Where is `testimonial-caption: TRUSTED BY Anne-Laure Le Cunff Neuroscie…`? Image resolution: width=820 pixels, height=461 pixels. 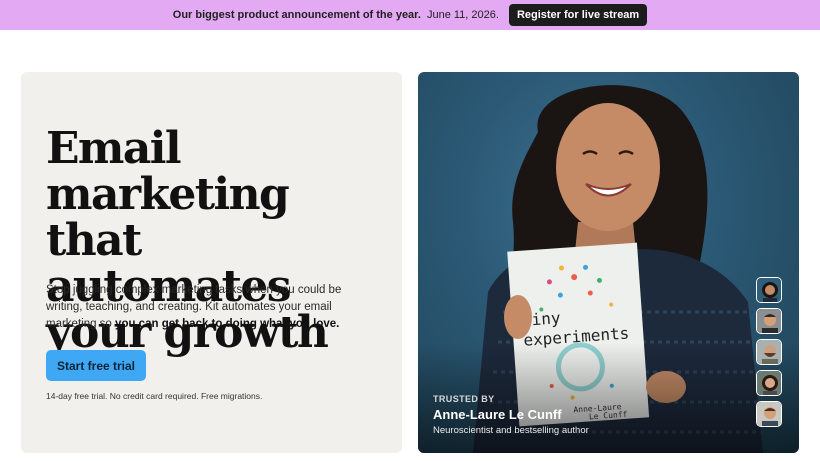
testimonial-caption: TRUSTED BY Anne-Laure Le Cunff Neuroscie… is located at coordinates (511, 415).